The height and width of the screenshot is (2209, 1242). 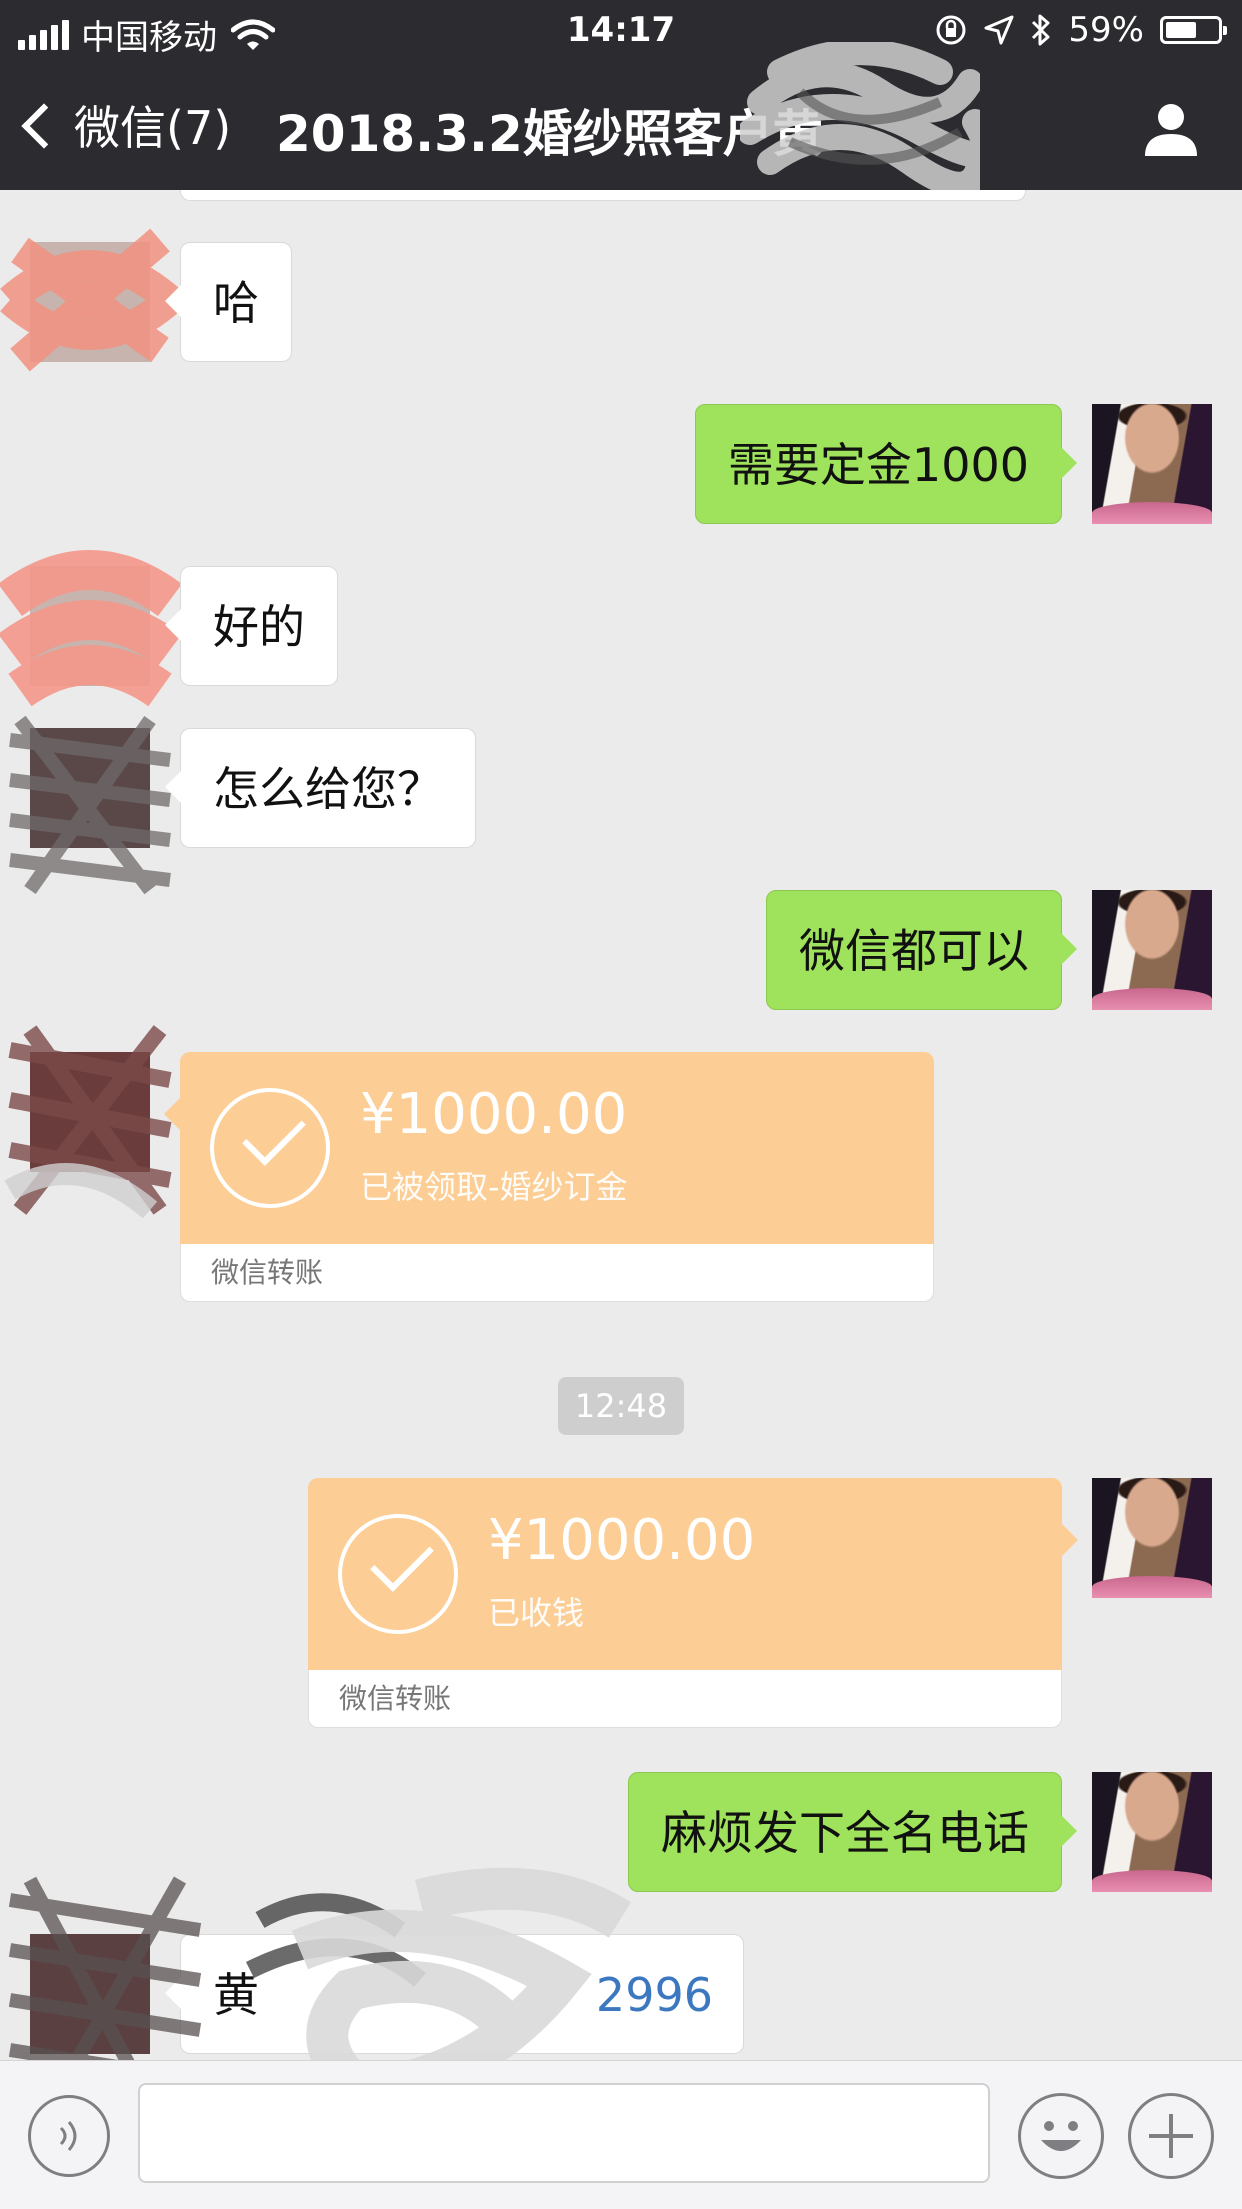 I want to click on previous-message-edge, so click(x=603, y=195).